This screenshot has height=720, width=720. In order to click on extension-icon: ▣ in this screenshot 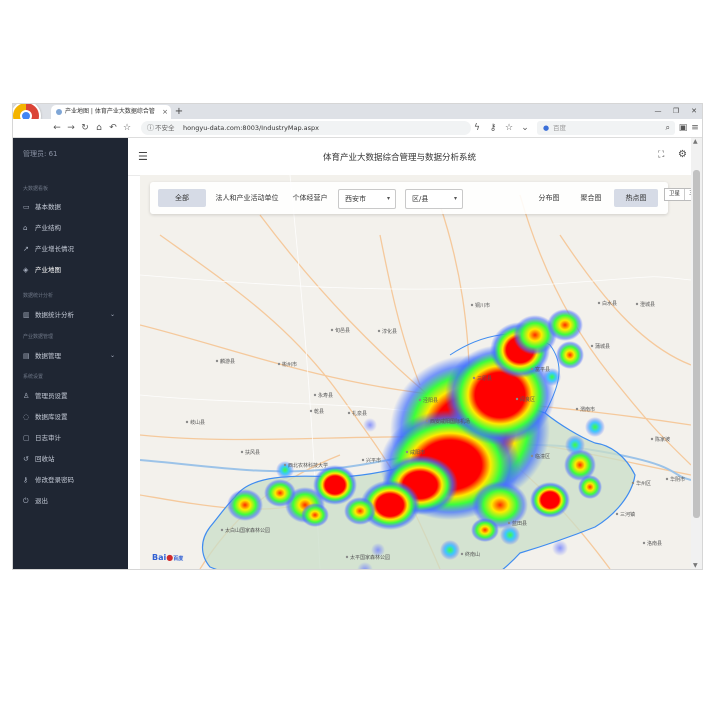, I will do `click(683, 128)`.